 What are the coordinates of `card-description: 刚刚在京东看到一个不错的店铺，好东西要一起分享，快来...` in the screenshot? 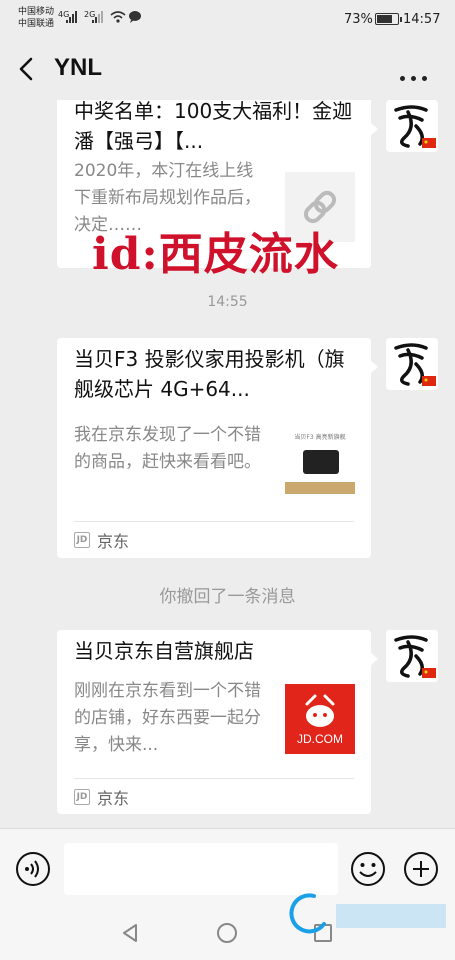 It's located at (167, 718).